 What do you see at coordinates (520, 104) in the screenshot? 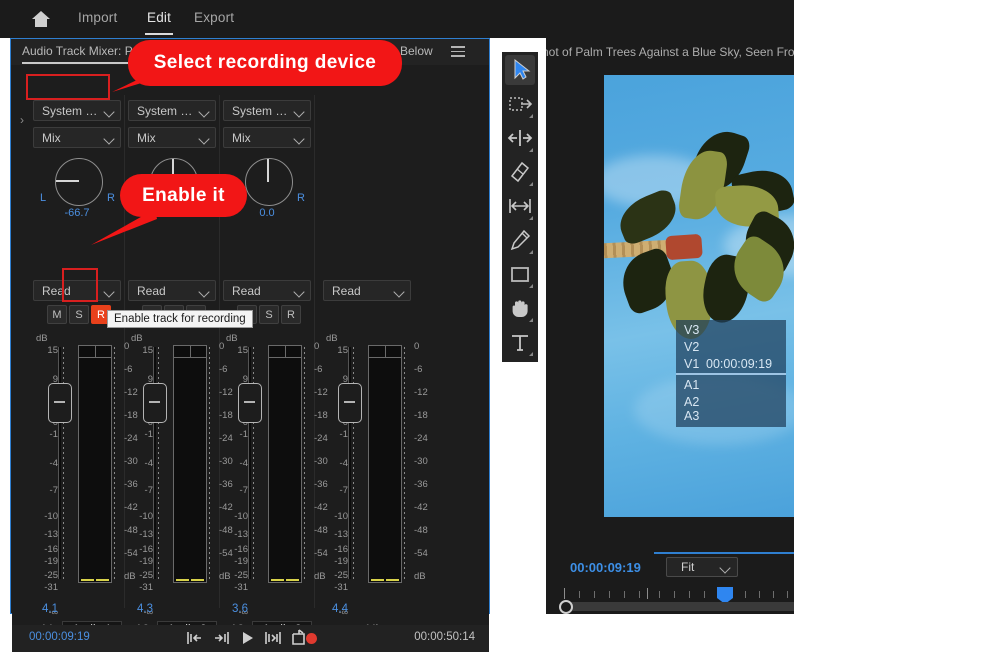
I see `track-select-forward-icon` at bounding box center [520, 104].